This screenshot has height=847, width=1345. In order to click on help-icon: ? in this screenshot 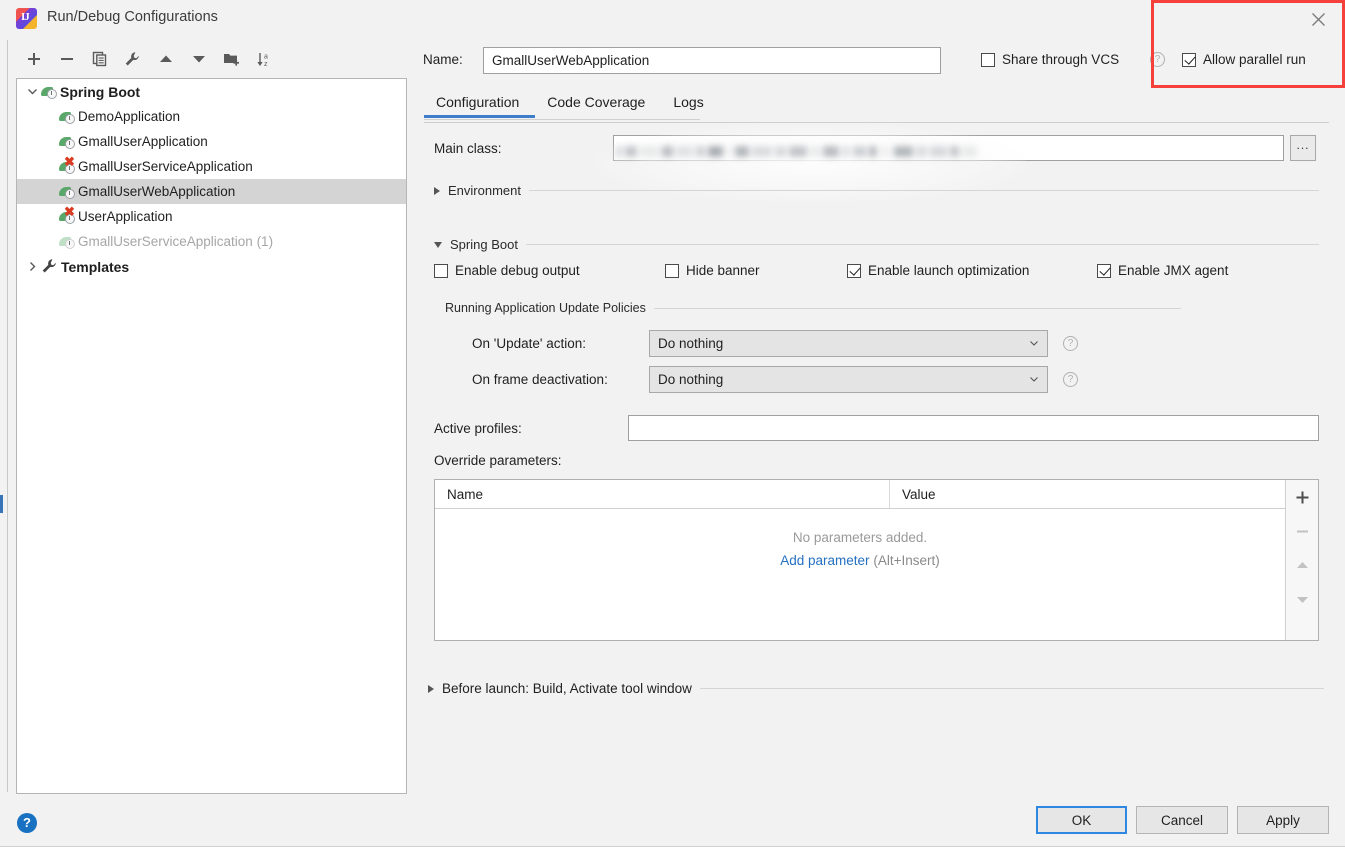, I will do `click(27, 823)`.